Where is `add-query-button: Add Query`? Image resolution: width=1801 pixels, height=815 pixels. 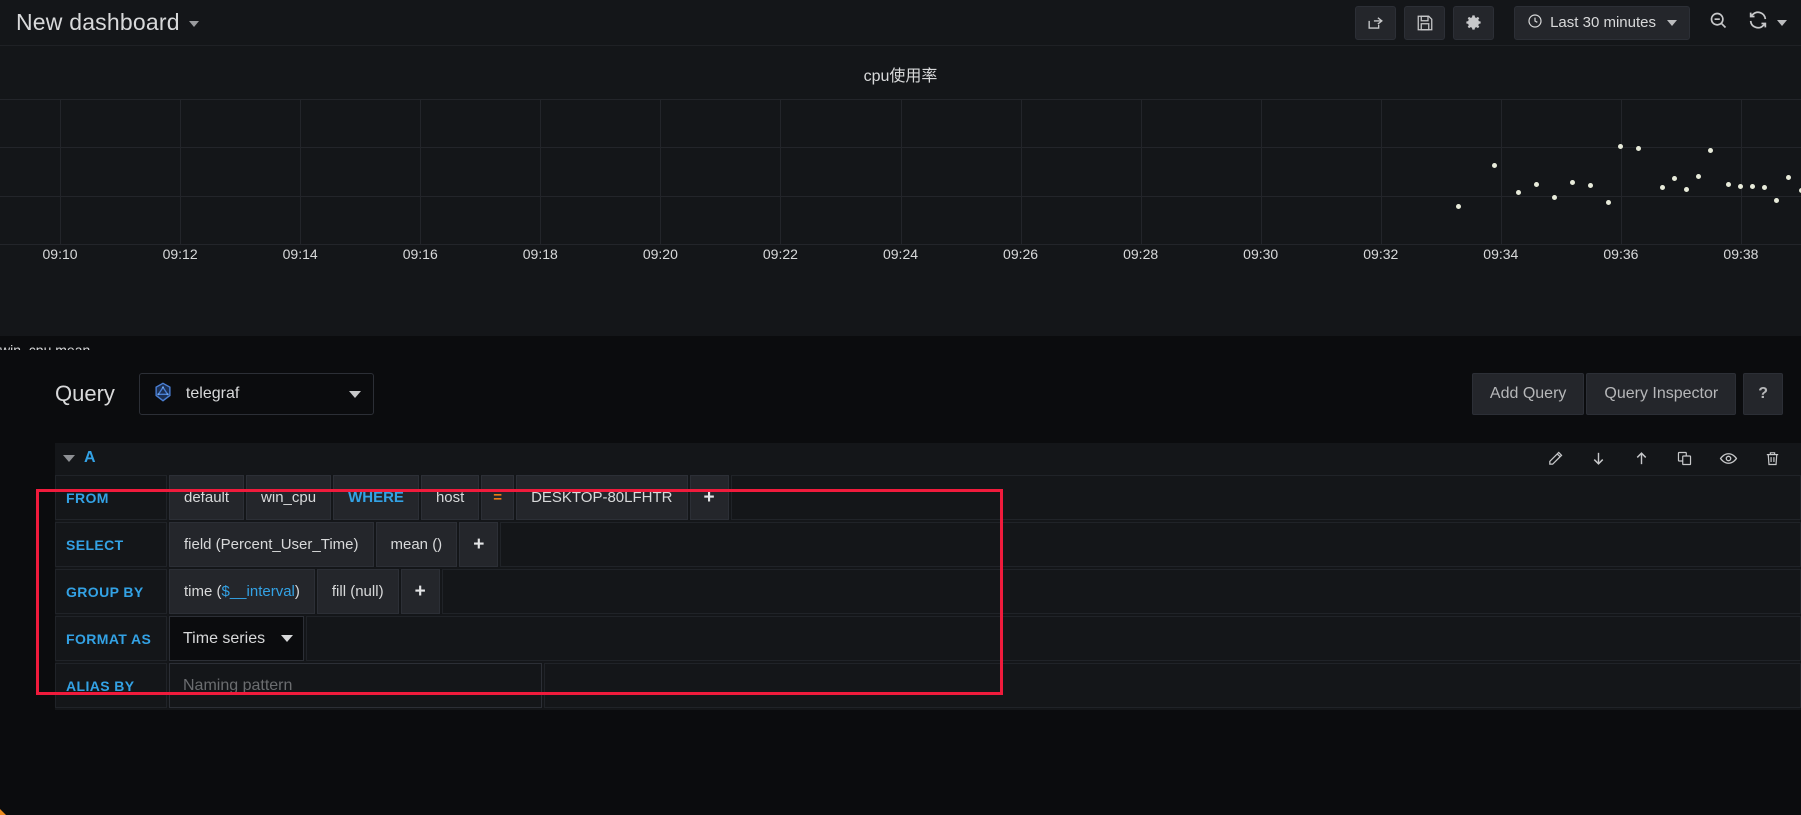
add-query-button: Add Query is located at coordinates (1528, 394).